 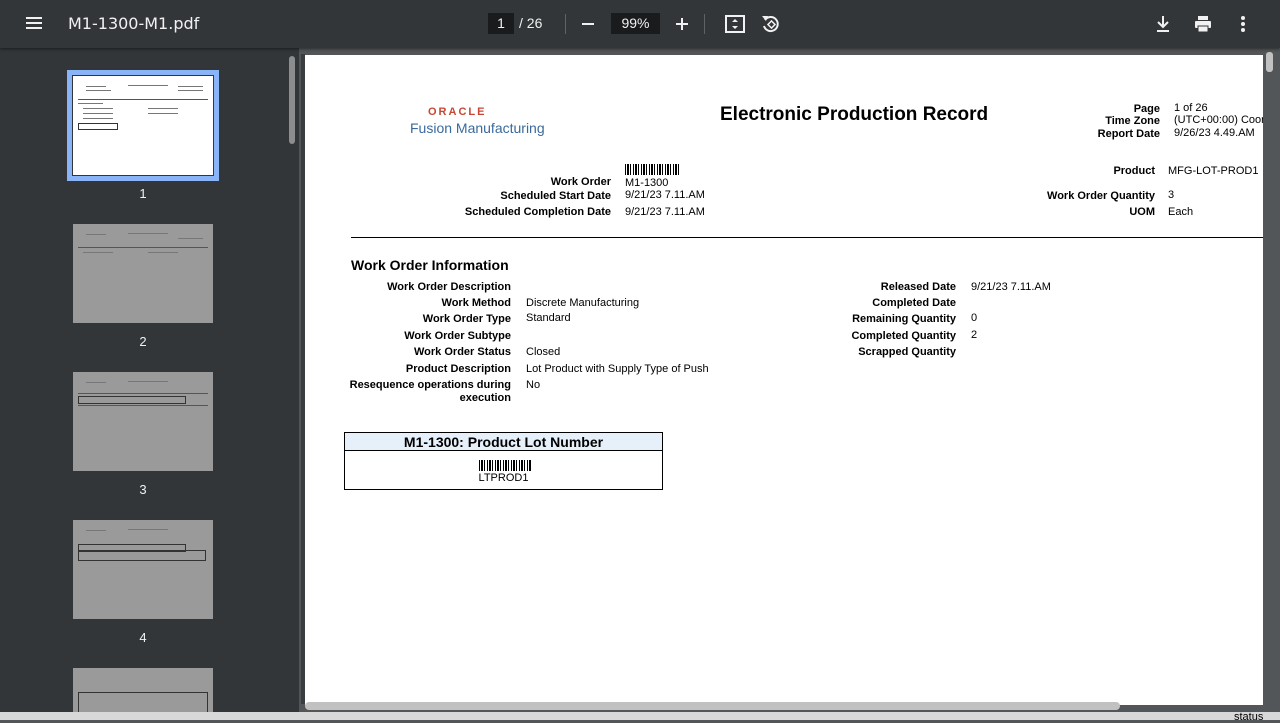 What do you see at coordinates (914, 303) in the screenshot?
I see `field-label: Completed Date` at bounding box center [914, 303].